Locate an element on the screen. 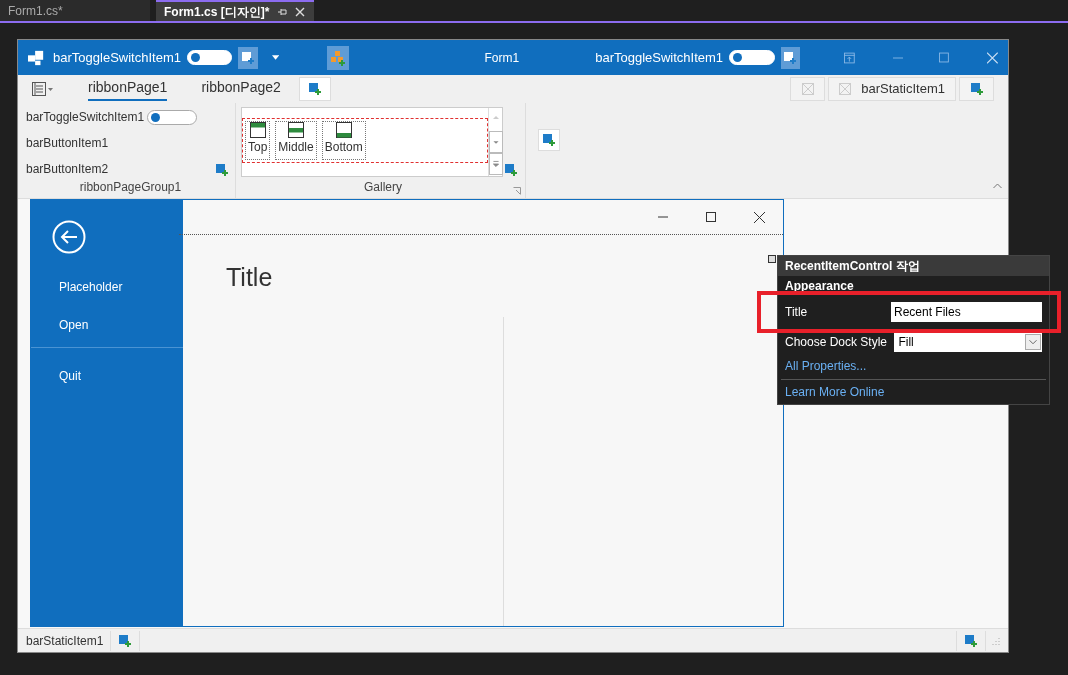 Image resolution: width=1068 pixels, height=675 pixels. app-menu-icon is located at coordinates (43, 89).